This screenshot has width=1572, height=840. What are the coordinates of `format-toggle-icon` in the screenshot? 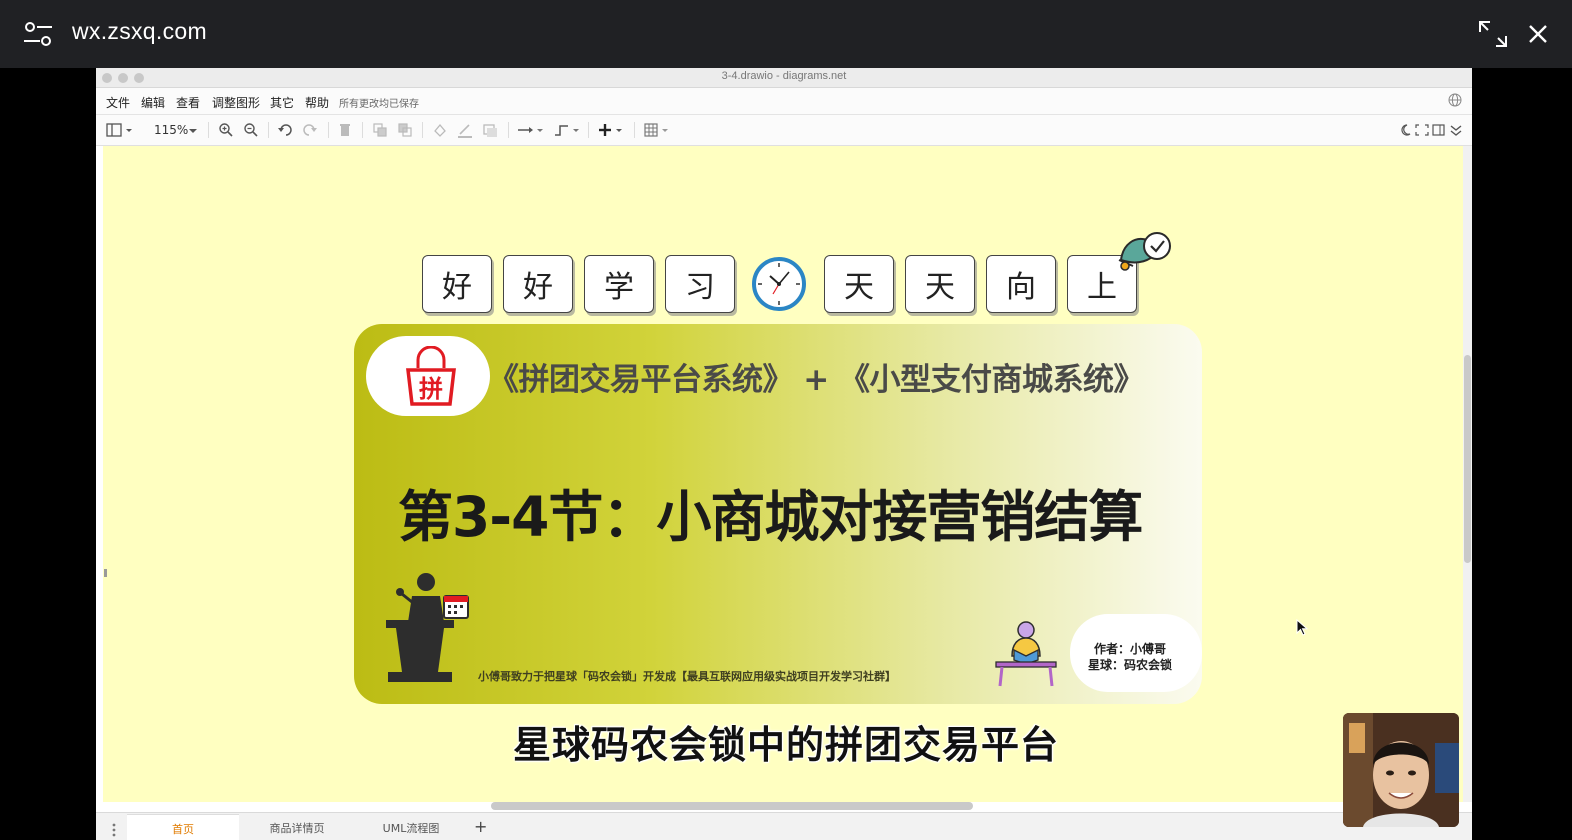 It's located at (1439, 130).